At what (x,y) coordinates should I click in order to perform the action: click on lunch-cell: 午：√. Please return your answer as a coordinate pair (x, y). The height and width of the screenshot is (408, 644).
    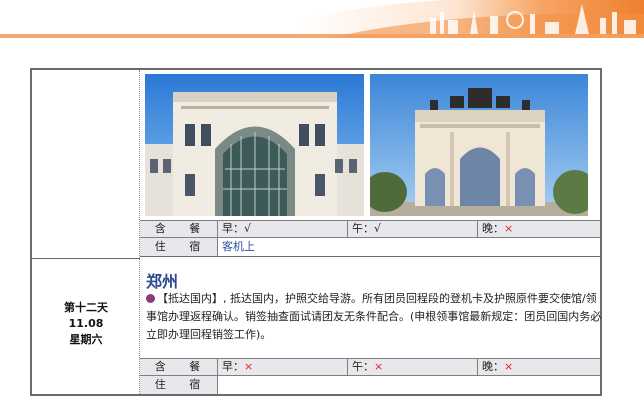
    Looking at the image, I should click on (413, 229).